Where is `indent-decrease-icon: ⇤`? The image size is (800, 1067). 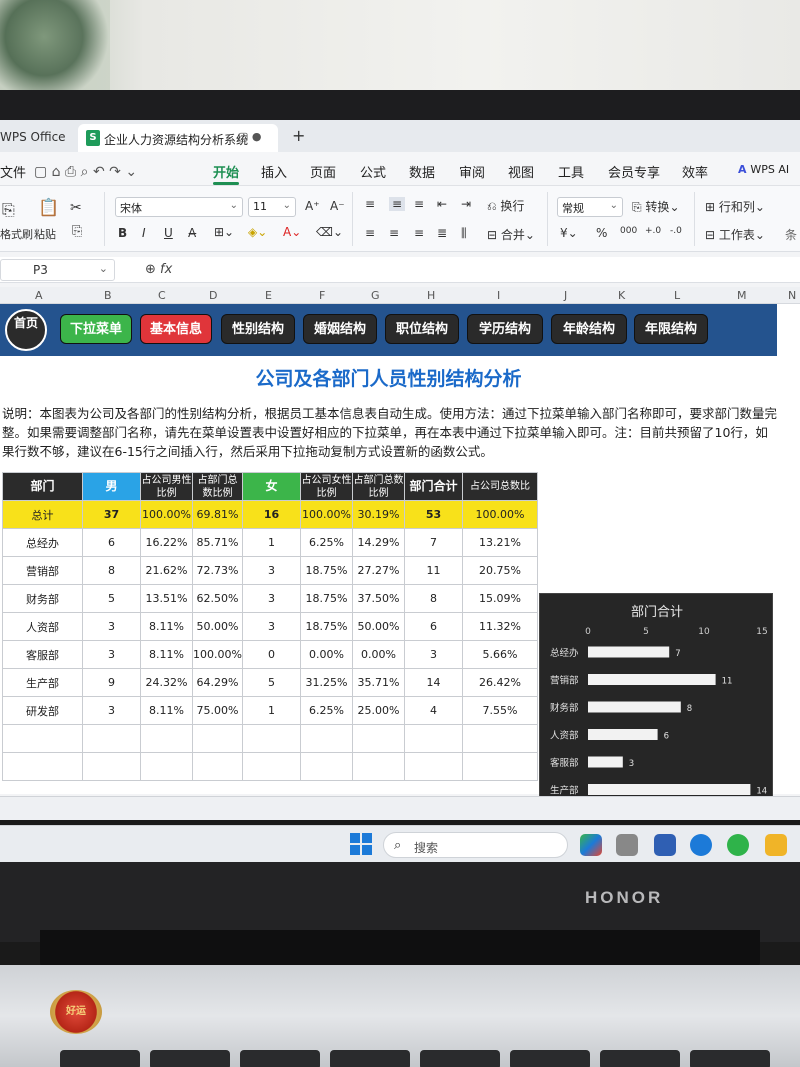 indent-decrease-icon: ⇤ is located at coordinates (442, 204).